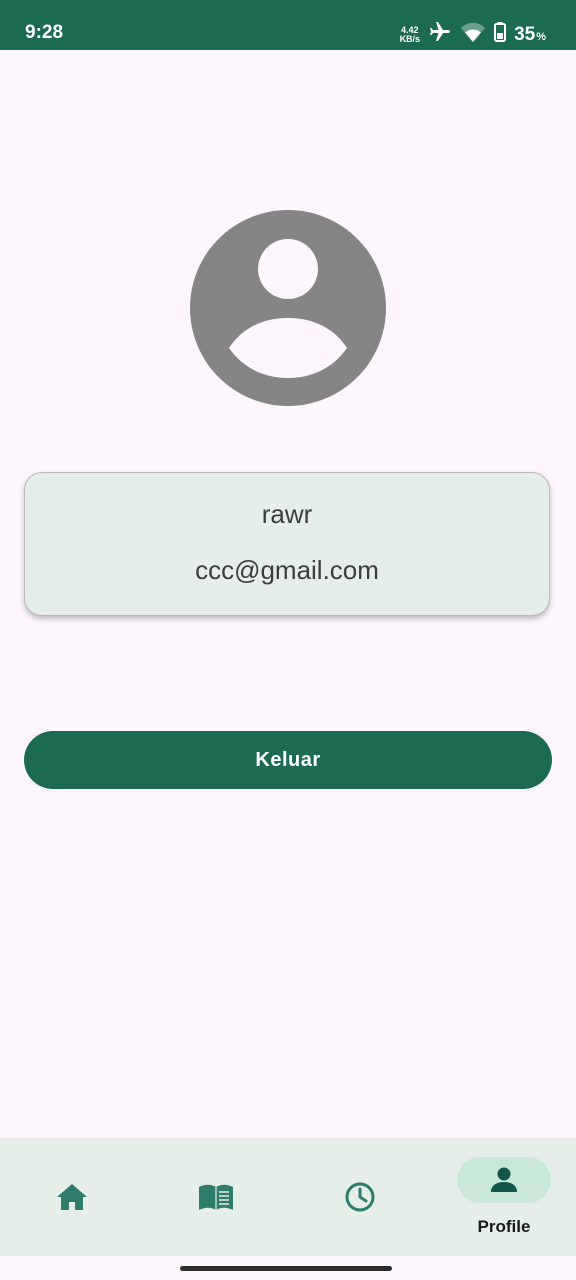 The height and width of the screenshot is (1280, 576). Describe the element at coordinates (288, 25) in the screenshot. I see `status-bar: 9:28 4.42 KB/s 35%` at that location.